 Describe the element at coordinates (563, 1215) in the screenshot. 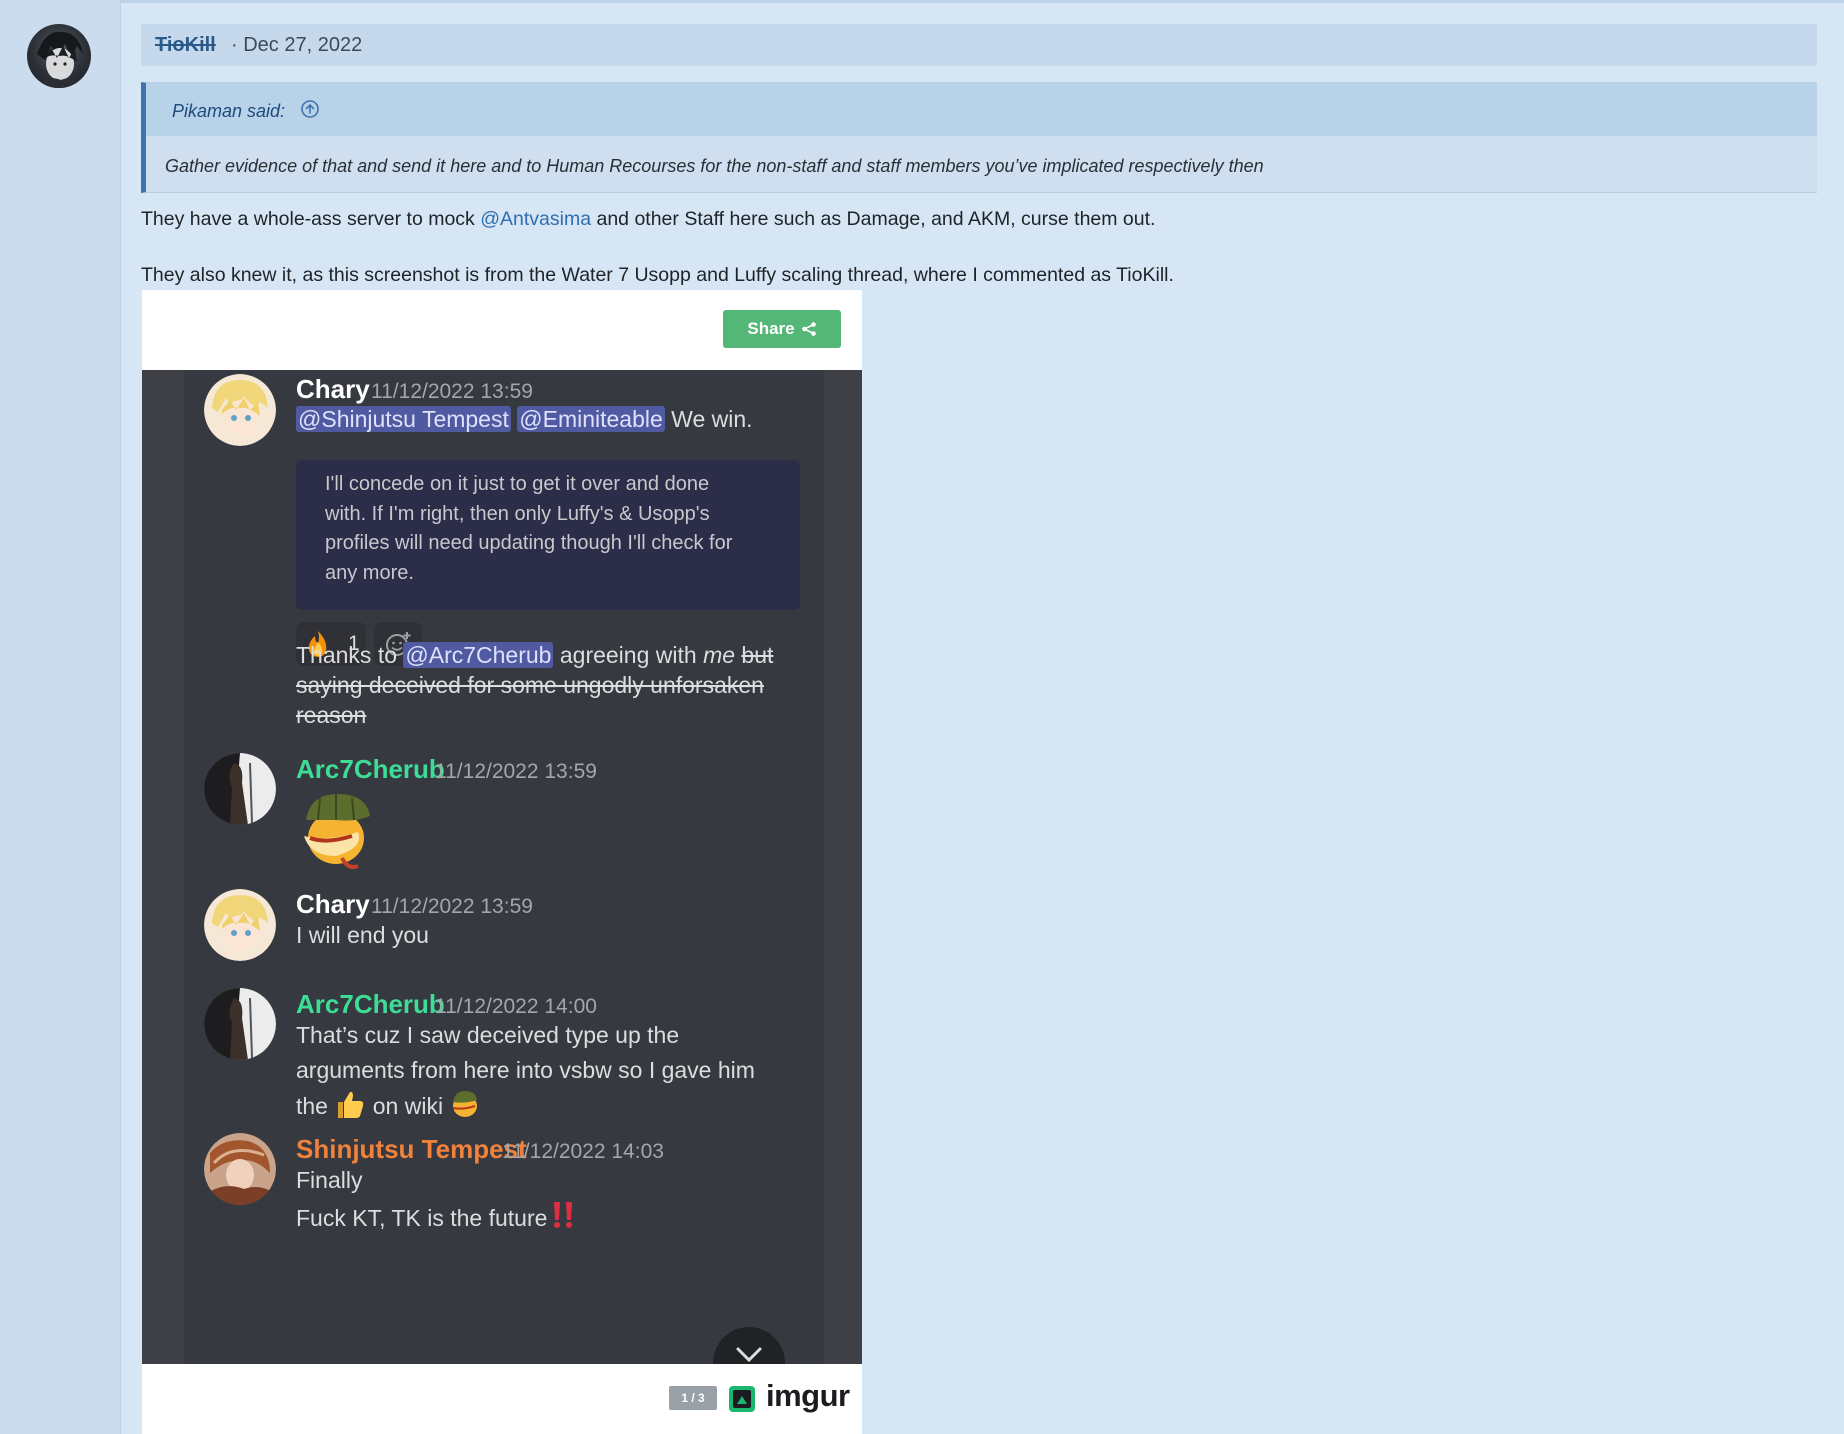

I see `double-exclamation-emoji-icon` at that location.